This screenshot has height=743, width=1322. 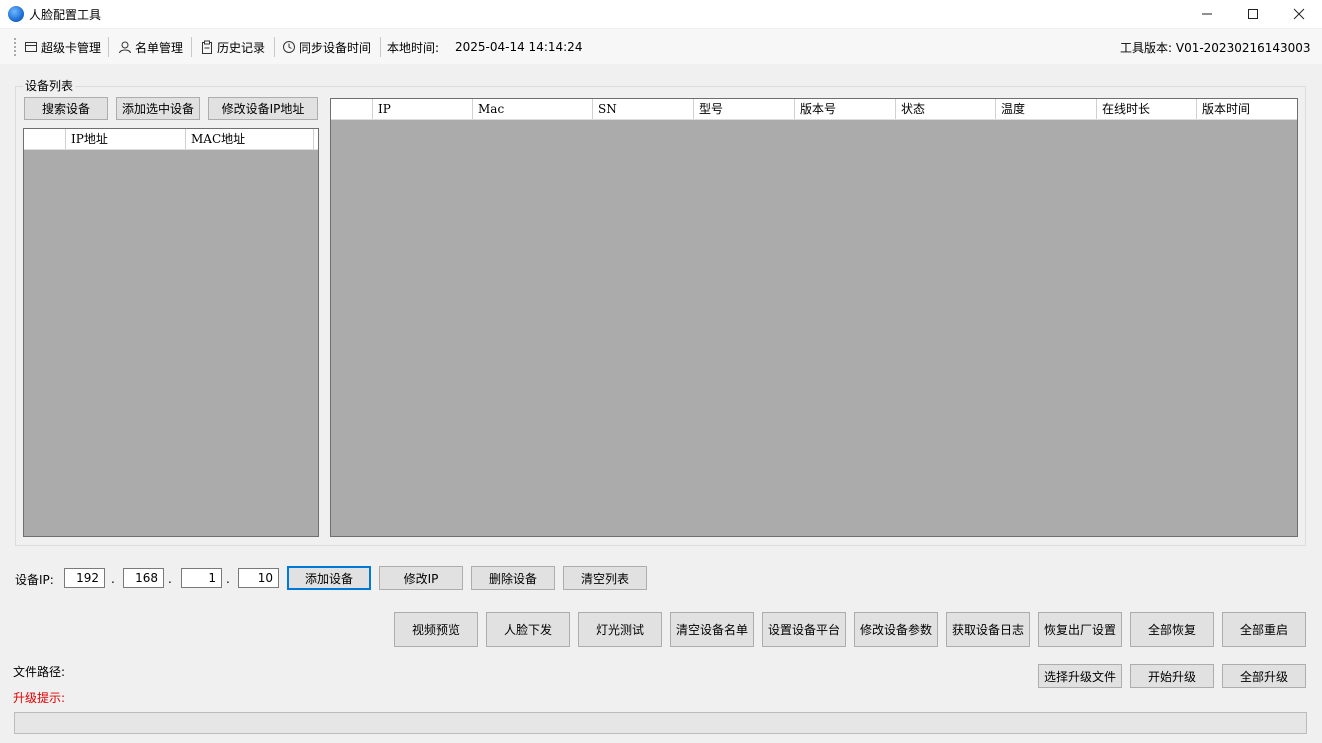 I want to click on file-path-label: 文件路径:, so click(x=39, y=672).